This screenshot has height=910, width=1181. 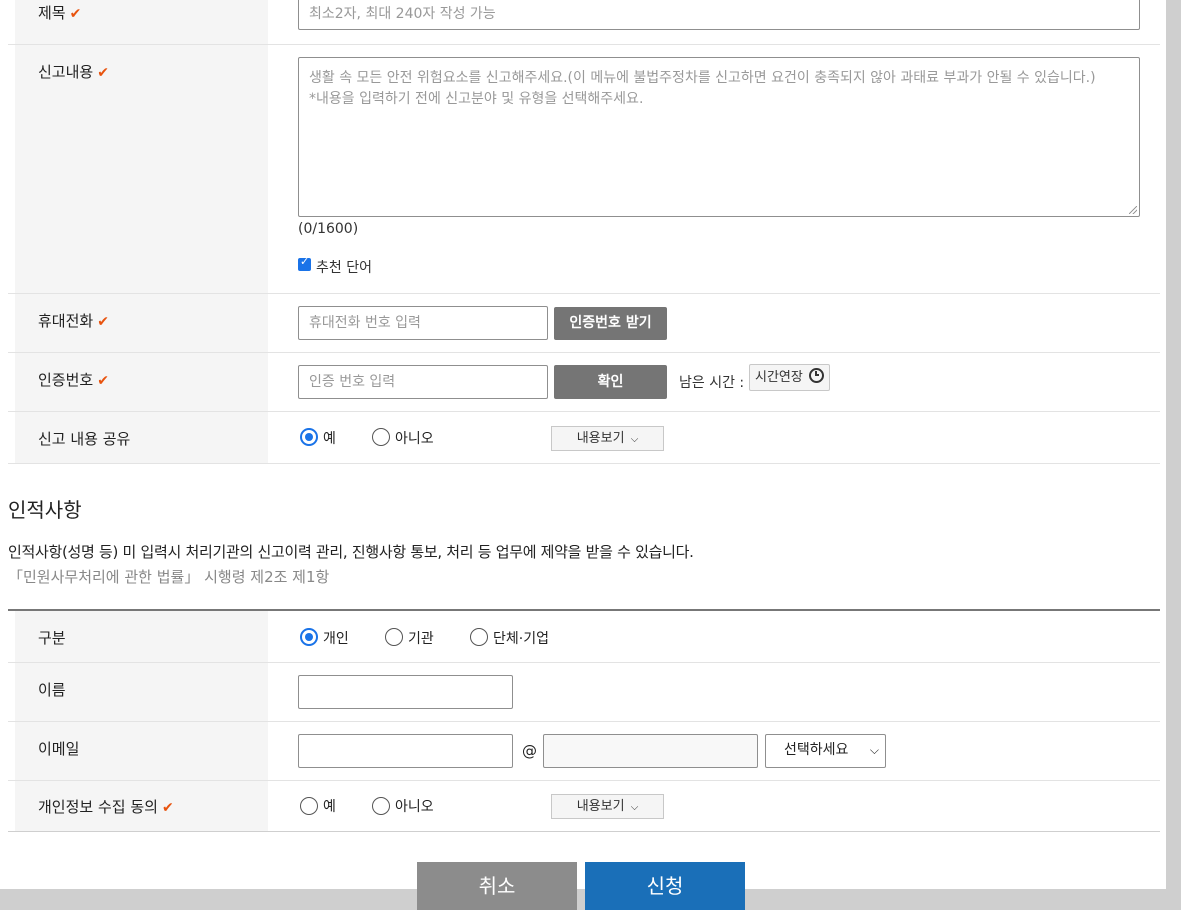 I want to click on consent-label: 개인정보 수집 동의, so click(x=98, y=807).